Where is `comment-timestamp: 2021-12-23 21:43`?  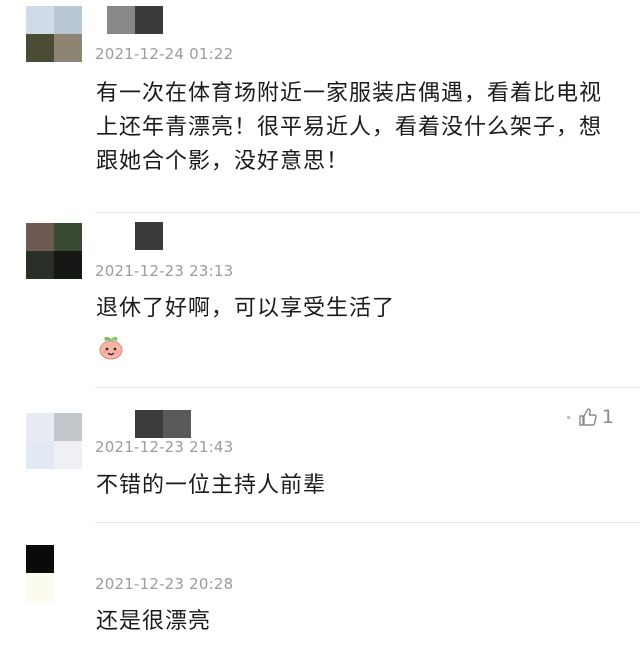 comment-timestamp: 2021-12-23 21:43 is located at coordinates (164, 447).